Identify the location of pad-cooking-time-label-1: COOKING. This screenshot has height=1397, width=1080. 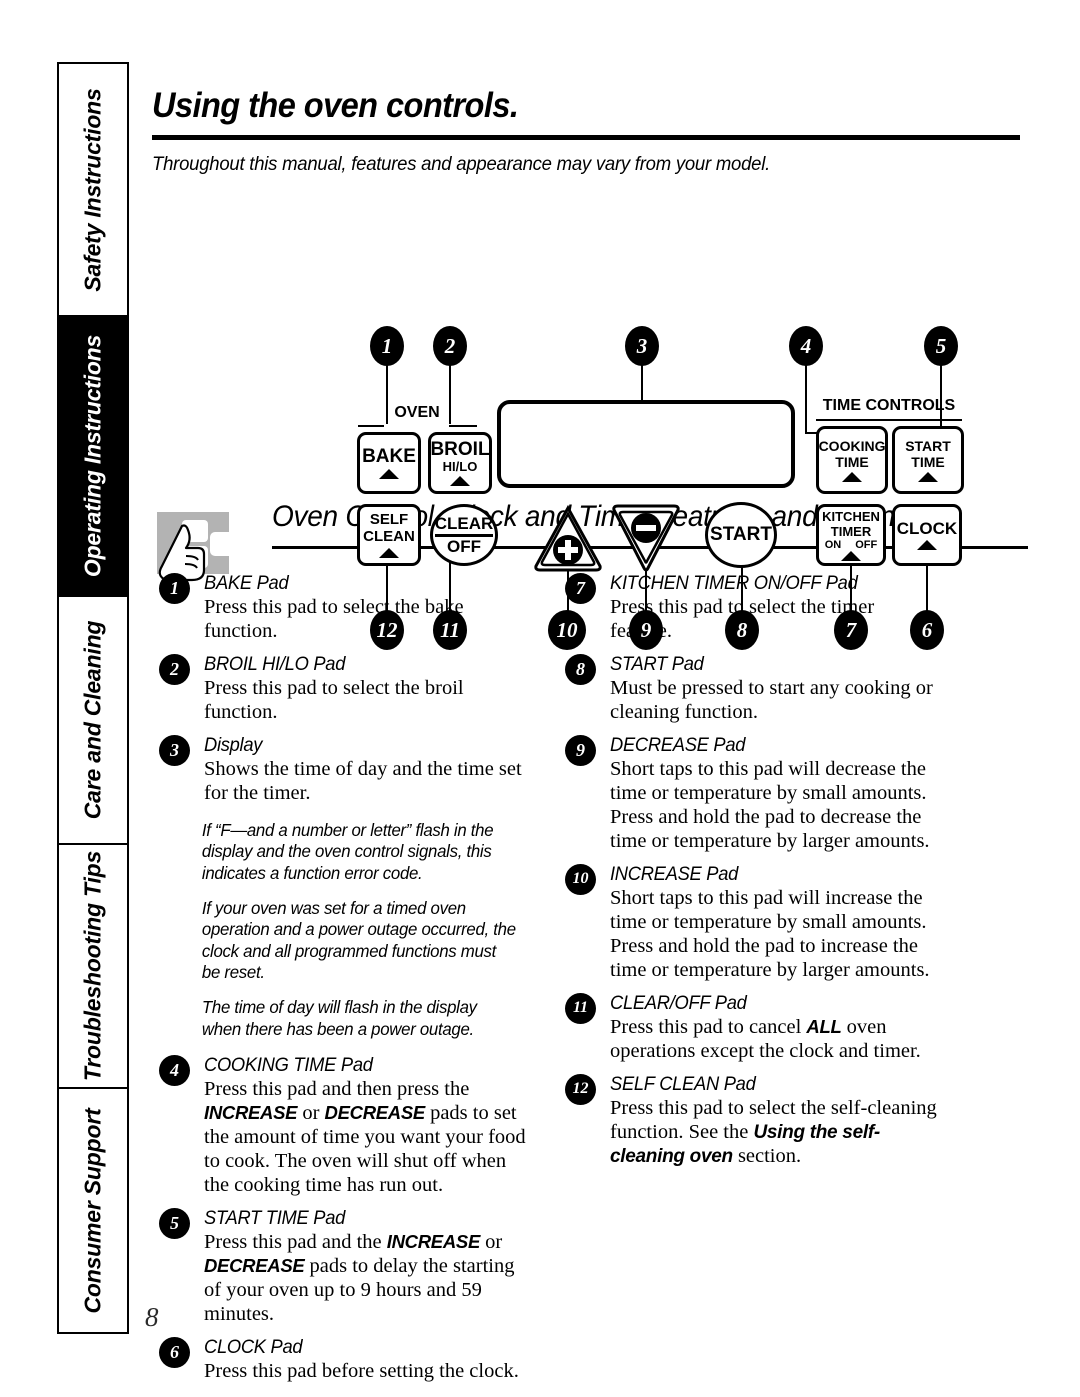
(852, 445).